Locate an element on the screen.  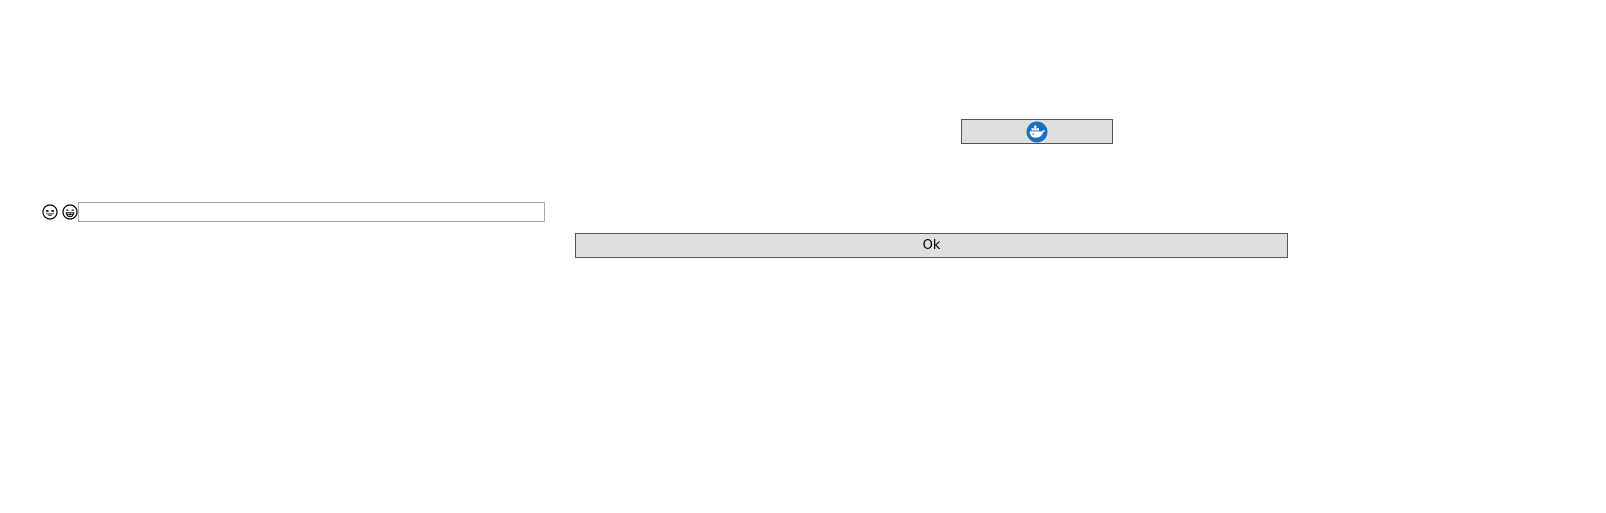
ok-button: Ok is located at coordinates (931, 245).